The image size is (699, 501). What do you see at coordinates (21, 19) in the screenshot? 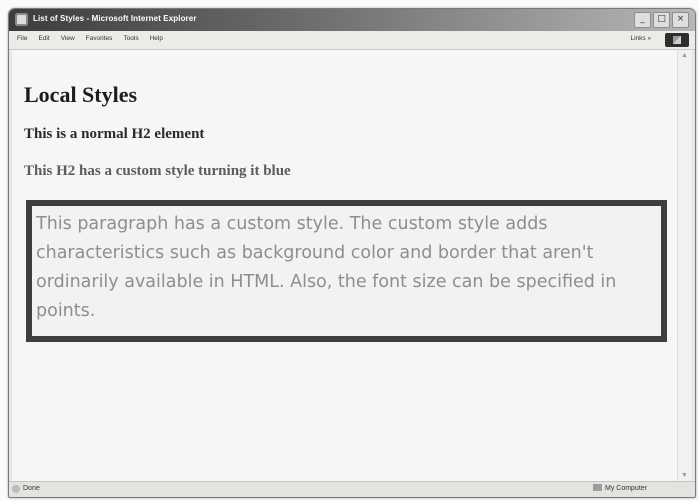
I see `ie-page-icon` at bounding box center [21, 19].